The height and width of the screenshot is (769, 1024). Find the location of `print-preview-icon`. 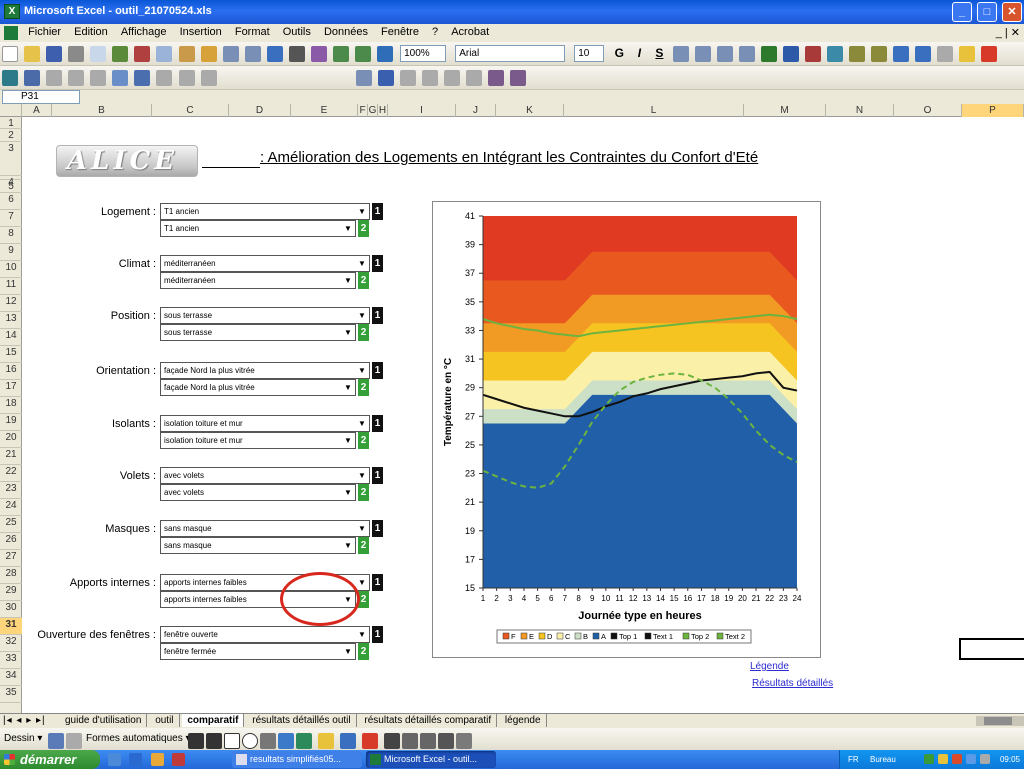

print-preview-icon is located at coordinates (98, 54).